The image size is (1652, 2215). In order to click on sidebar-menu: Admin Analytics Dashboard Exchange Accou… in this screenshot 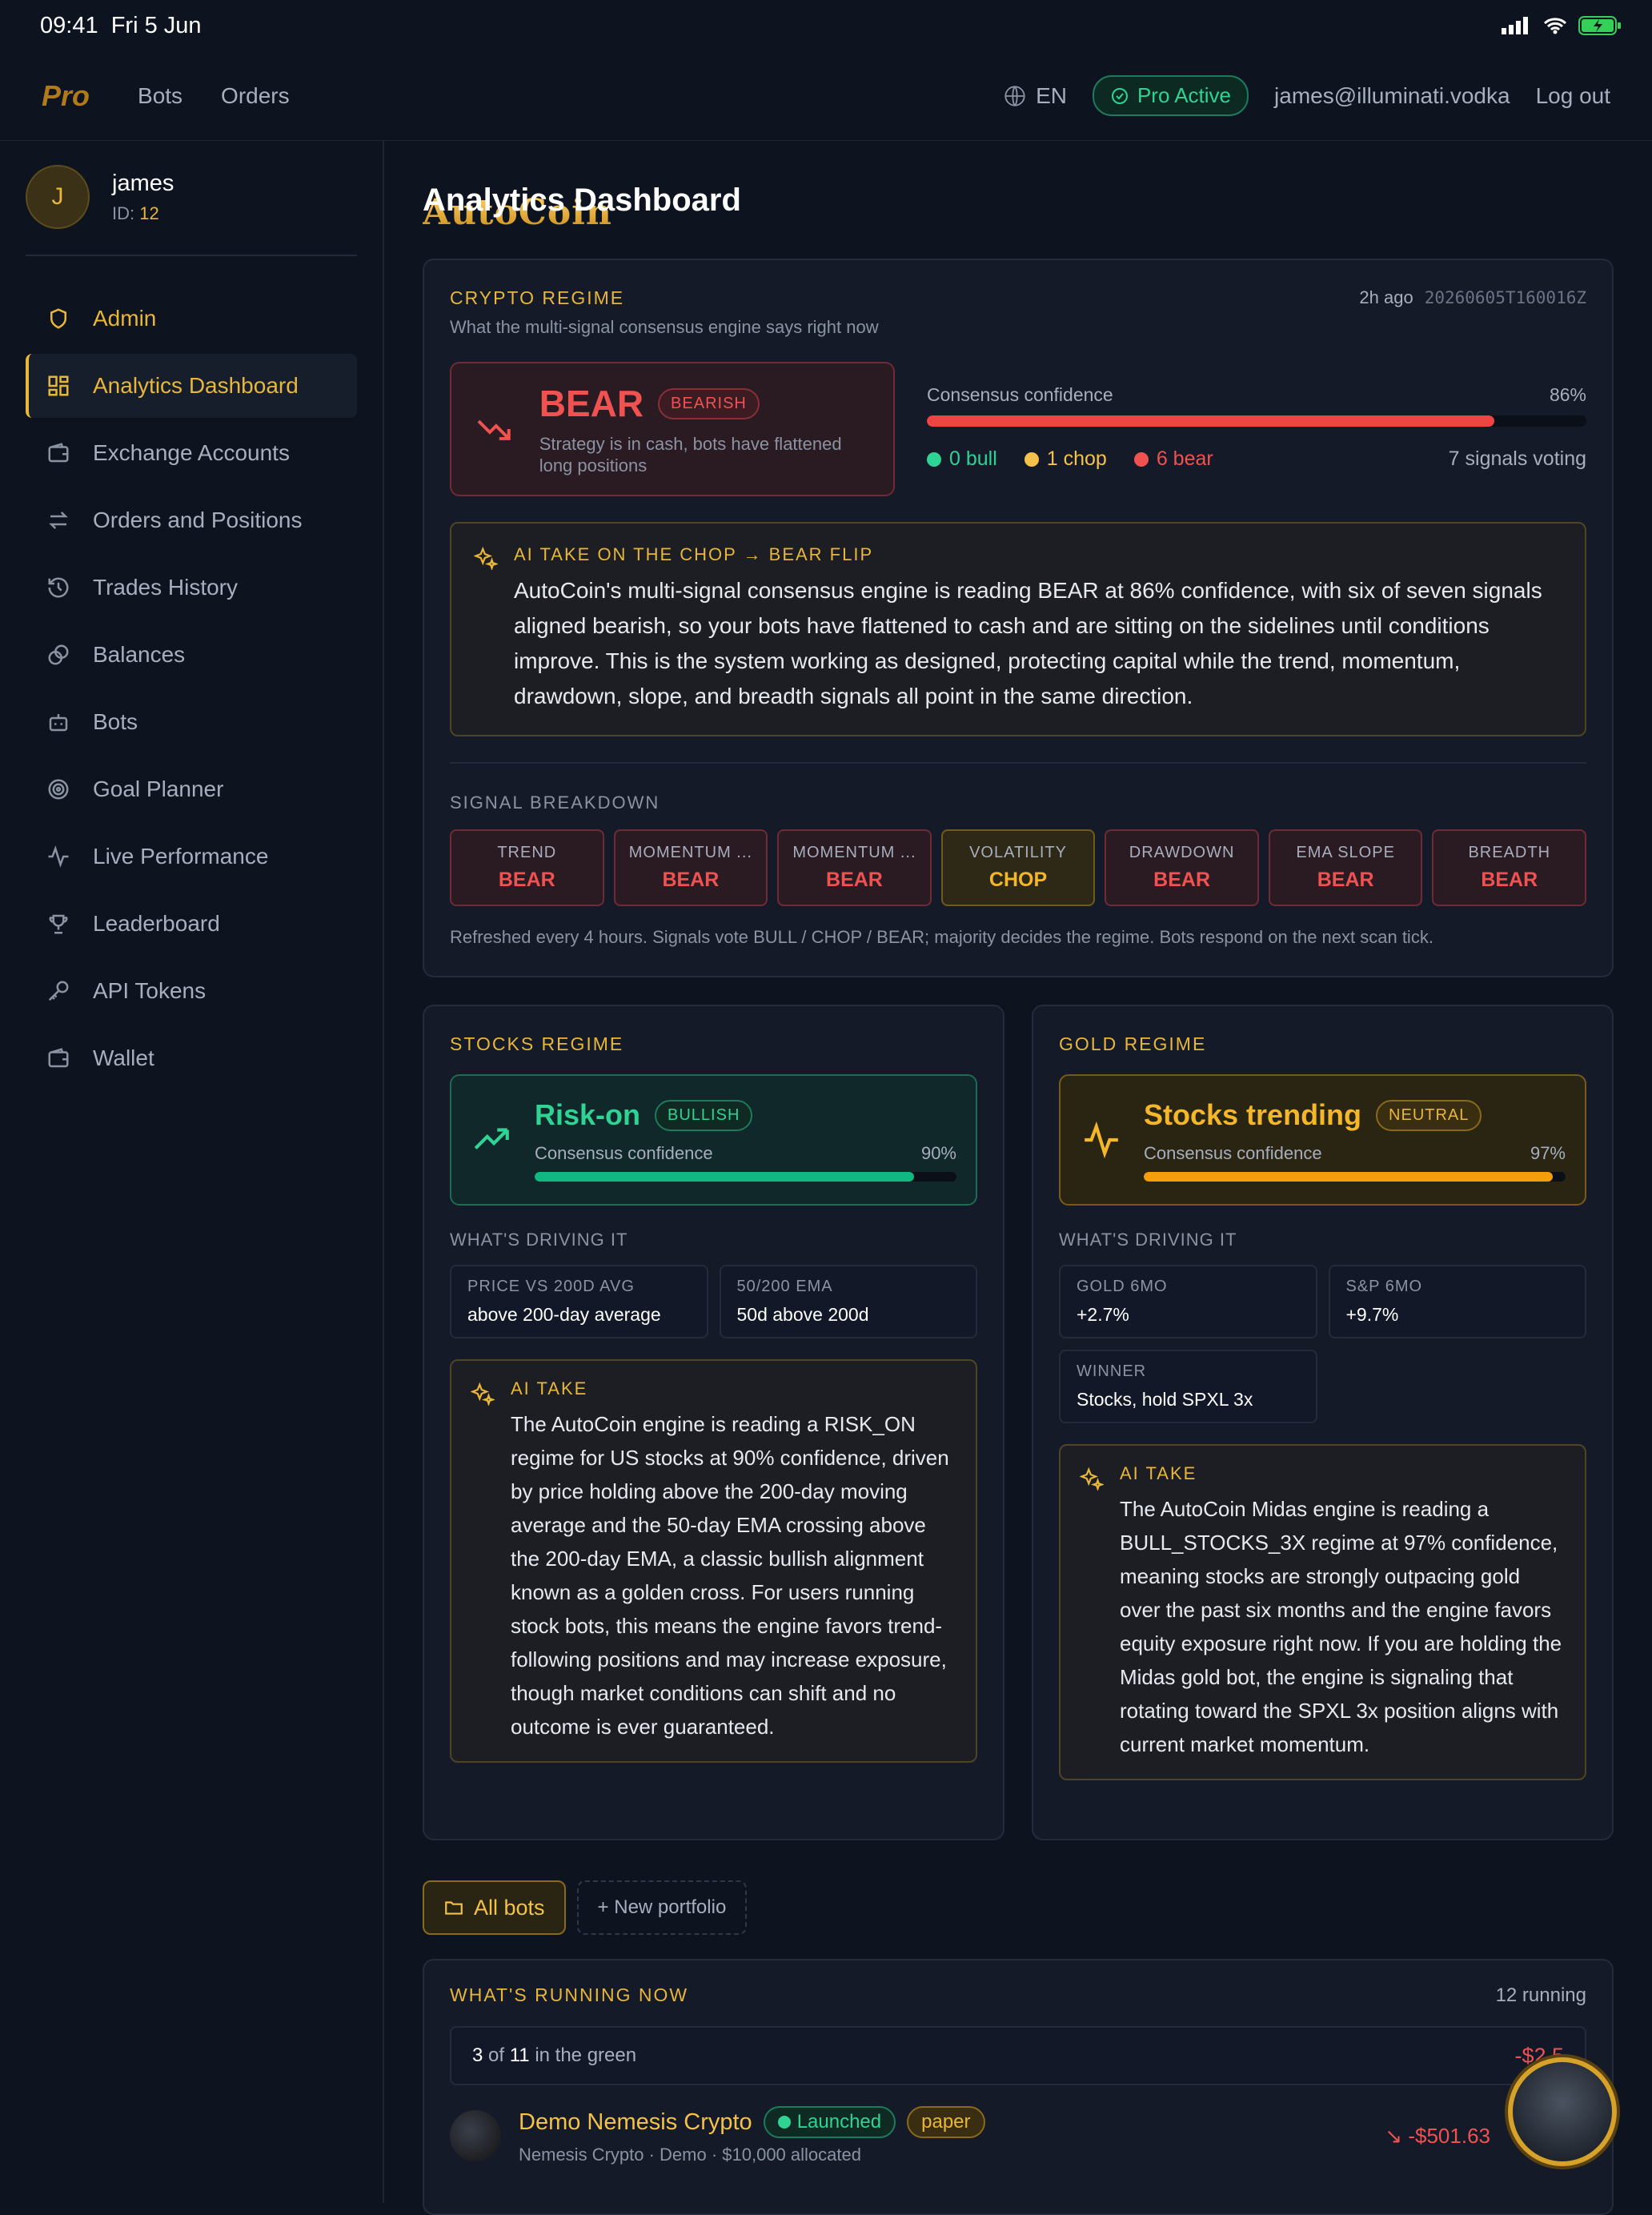, I will do `click(191, 673)`.